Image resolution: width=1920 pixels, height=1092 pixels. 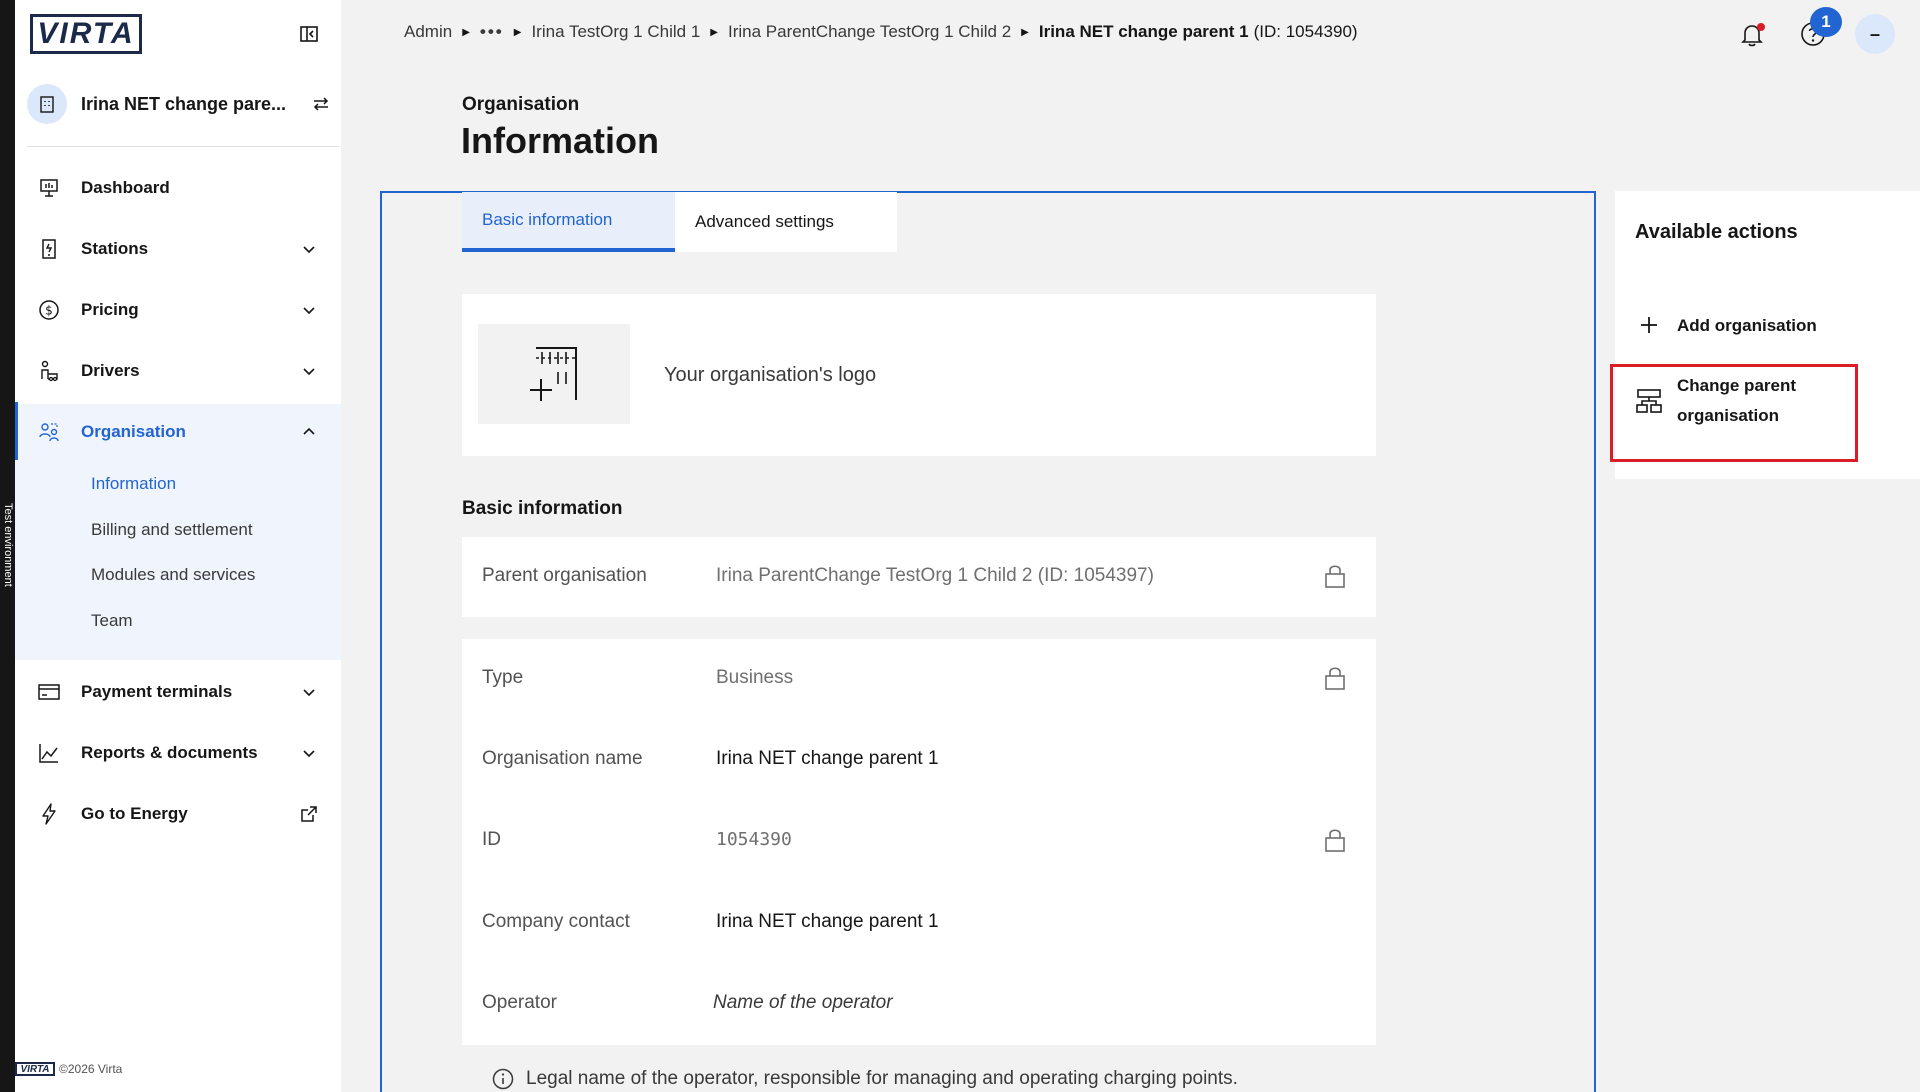 I want to click on nav-stations-label: Stations, so click(x=115, y=248).